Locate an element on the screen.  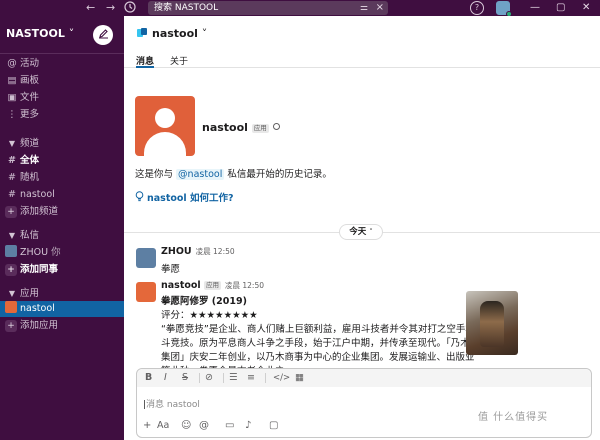
sidebar-dm-zhou: ZHOU 你 is located at coordinates (62, 253).